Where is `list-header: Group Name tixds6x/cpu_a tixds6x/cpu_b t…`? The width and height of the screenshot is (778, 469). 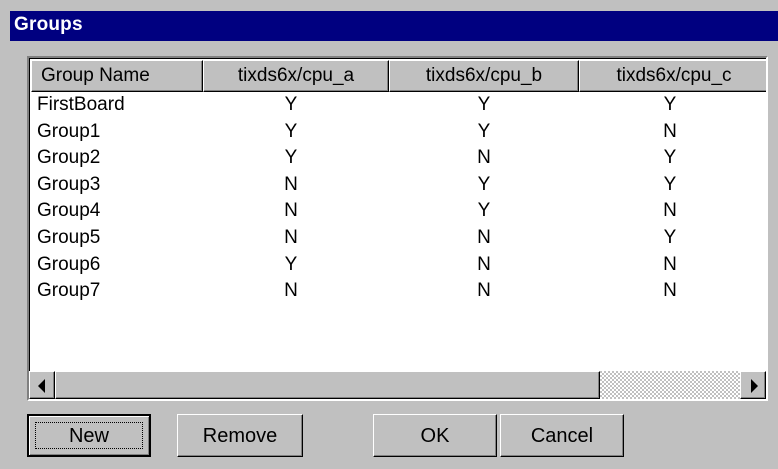
list-header: Group Name tixds6x/cpu_a tixds6x/cpu_b t… is located at coordinates (398, 76).